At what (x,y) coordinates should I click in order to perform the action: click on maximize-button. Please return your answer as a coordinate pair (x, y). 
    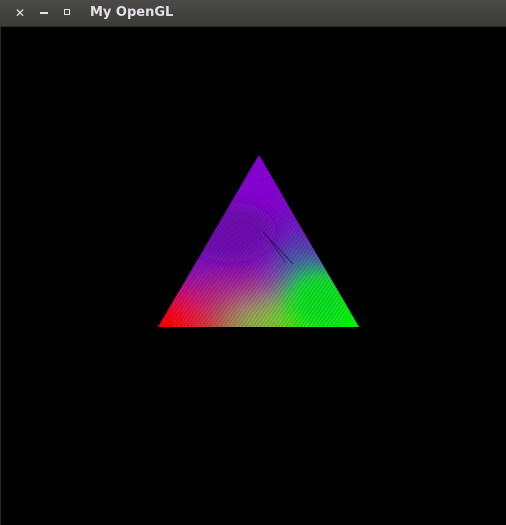
    Looking at the image, I should click on (68, 13).